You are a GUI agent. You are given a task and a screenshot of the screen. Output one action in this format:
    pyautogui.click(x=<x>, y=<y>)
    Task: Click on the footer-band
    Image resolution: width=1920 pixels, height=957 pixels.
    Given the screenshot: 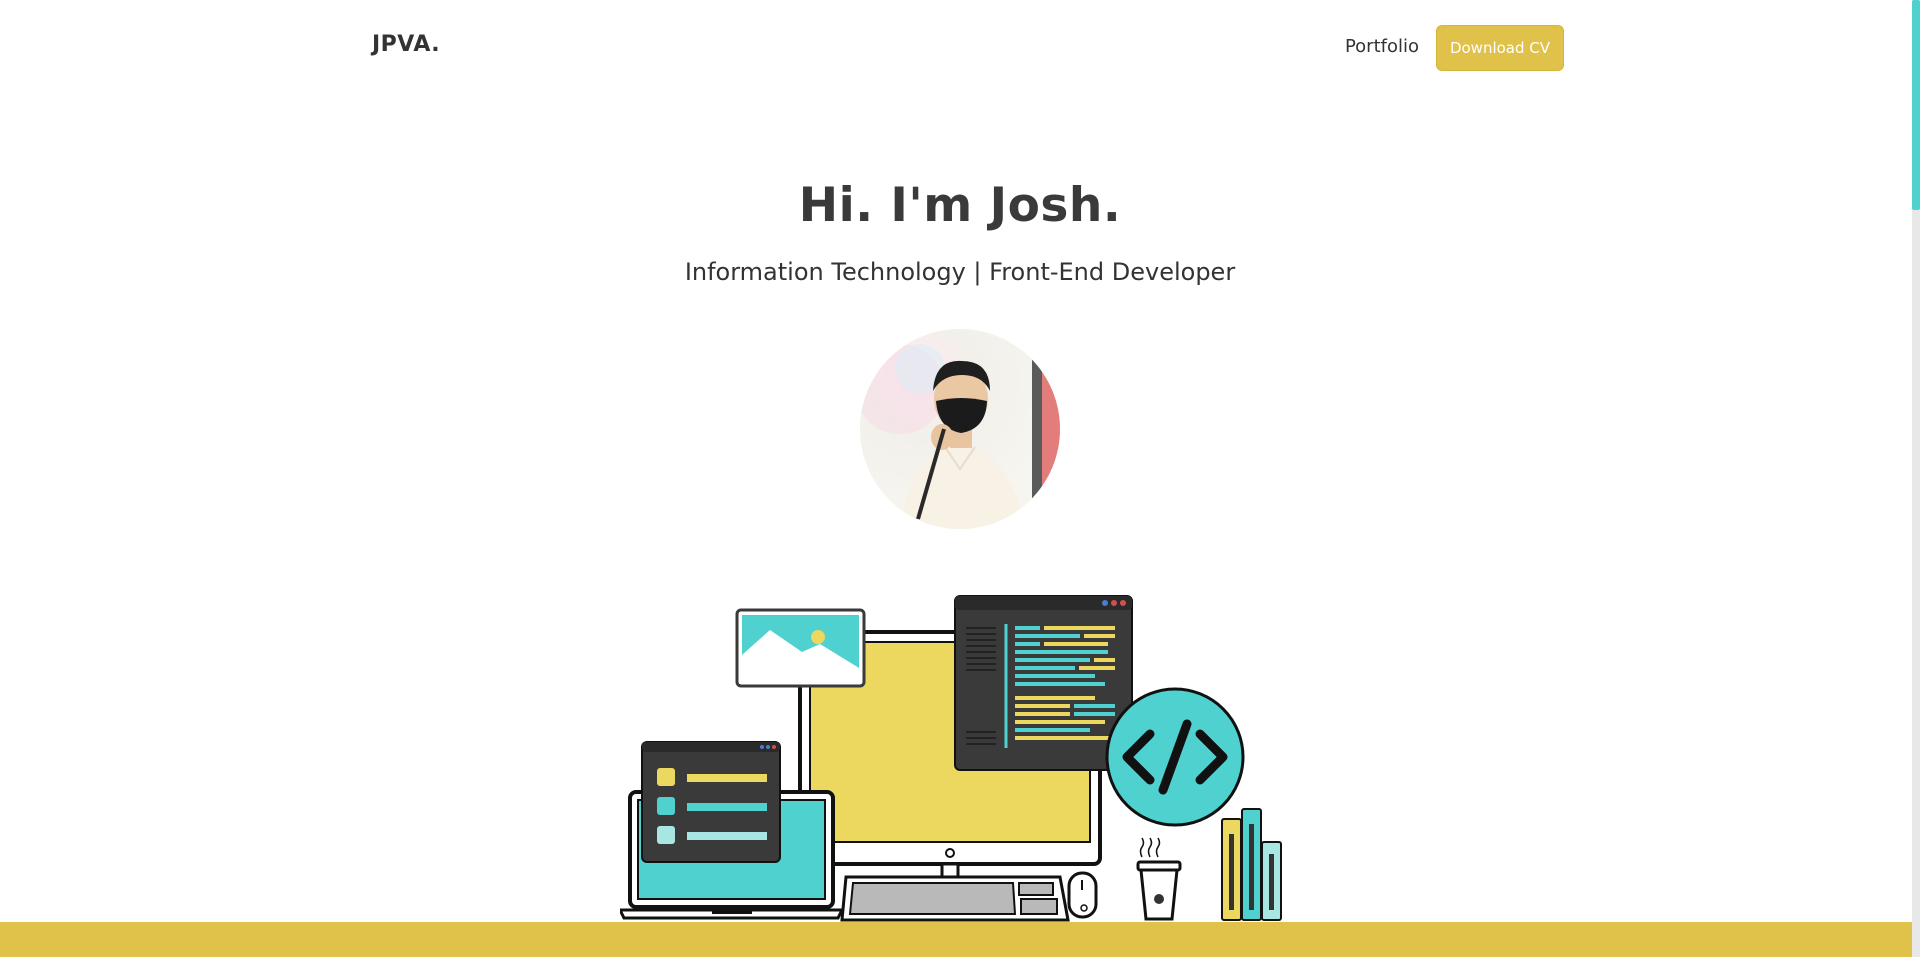 What is the action you would take?
    pyautogui.click(x=956, y=939)
    